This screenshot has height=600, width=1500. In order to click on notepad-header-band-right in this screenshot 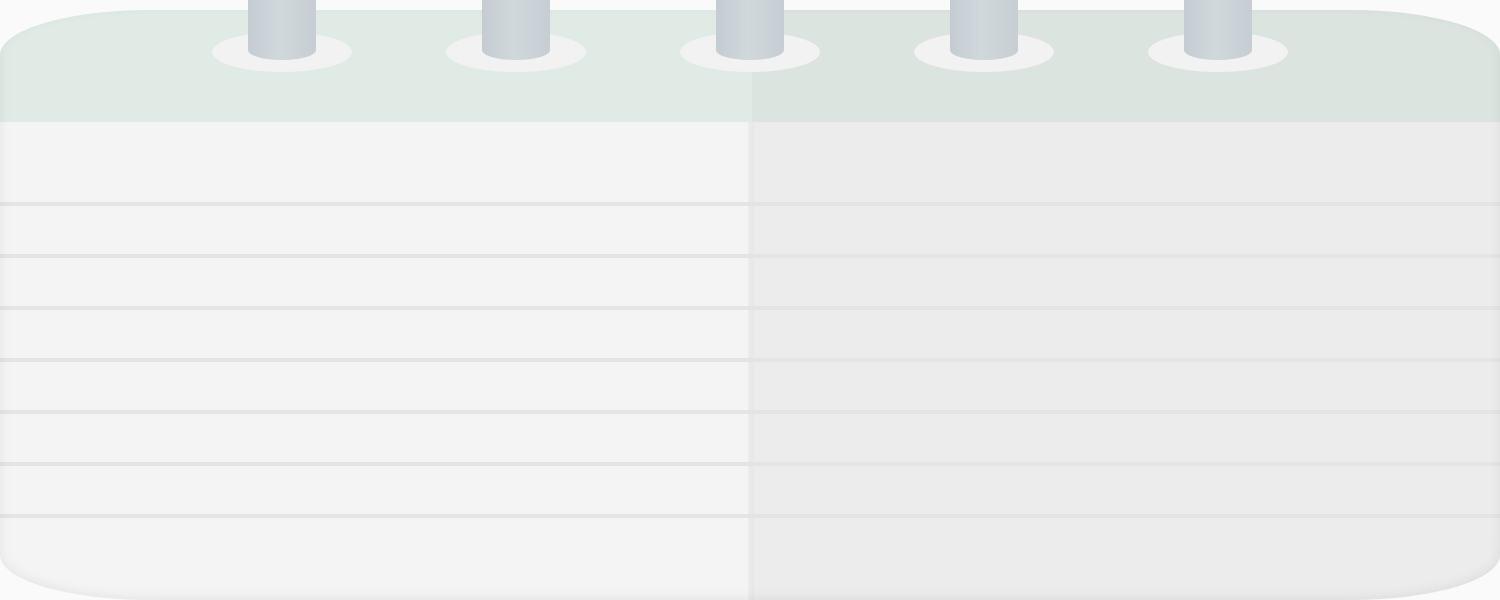, I will do `click(1126, 66)`.